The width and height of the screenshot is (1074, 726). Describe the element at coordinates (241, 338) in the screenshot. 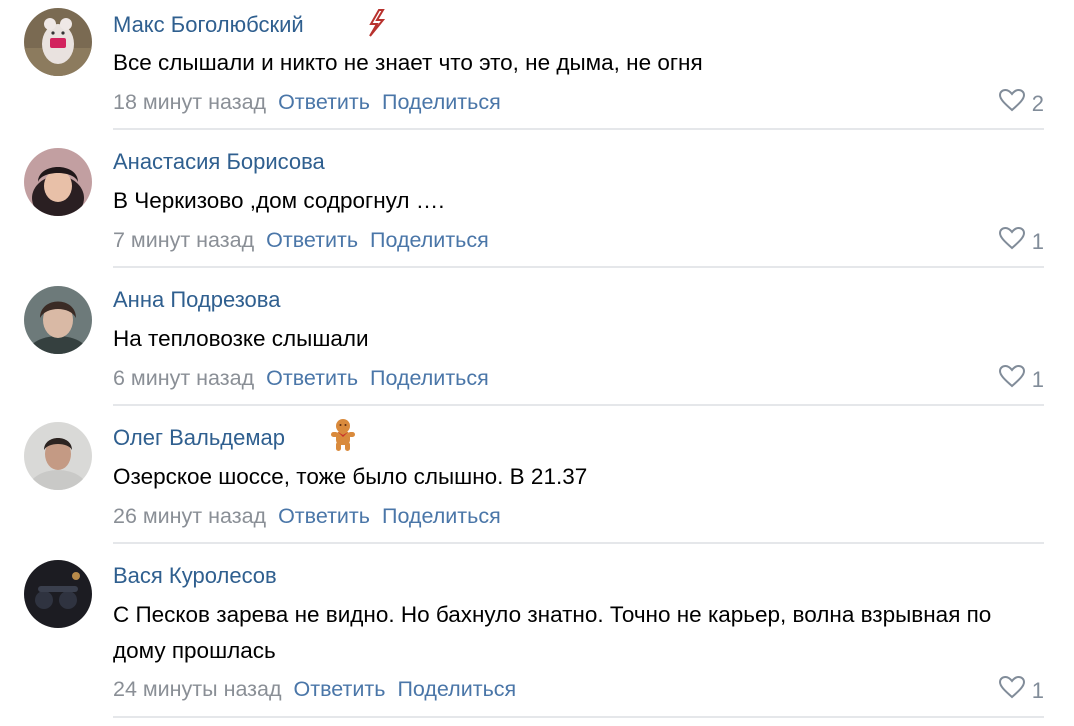

I see `comment-text: На тепловозке слышали` at that location.